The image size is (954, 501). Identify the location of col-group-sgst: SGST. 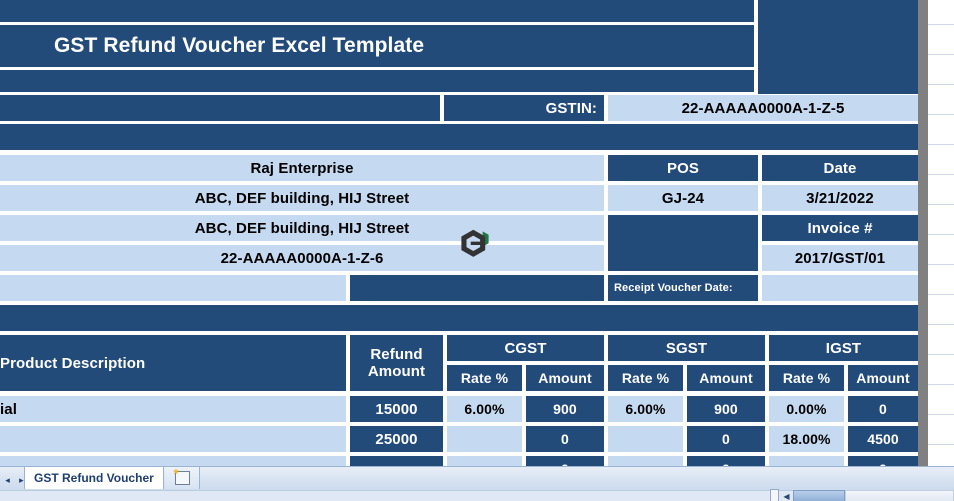
(686, 348).